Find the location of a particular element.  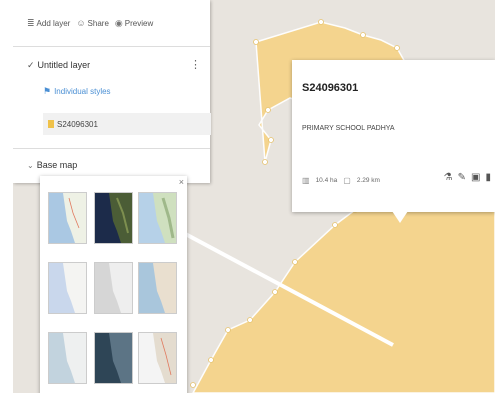

popup-description: PRIMARY SCHOOL PADHYA is located at coordinates (348, 128).